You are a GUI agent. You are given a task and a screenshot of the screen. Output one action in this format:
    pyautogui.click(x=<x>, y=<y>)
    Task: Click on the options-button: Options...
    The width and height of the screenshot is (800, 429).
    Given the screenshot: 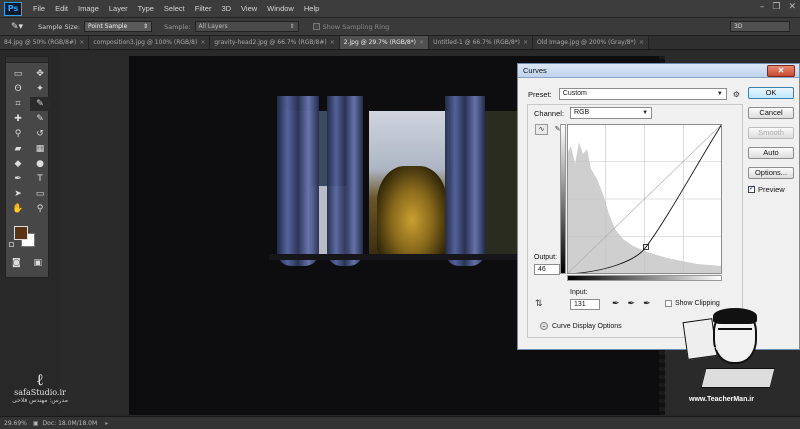 What is the action you would take?
    pyautogui.click(x=771, y=173)
    